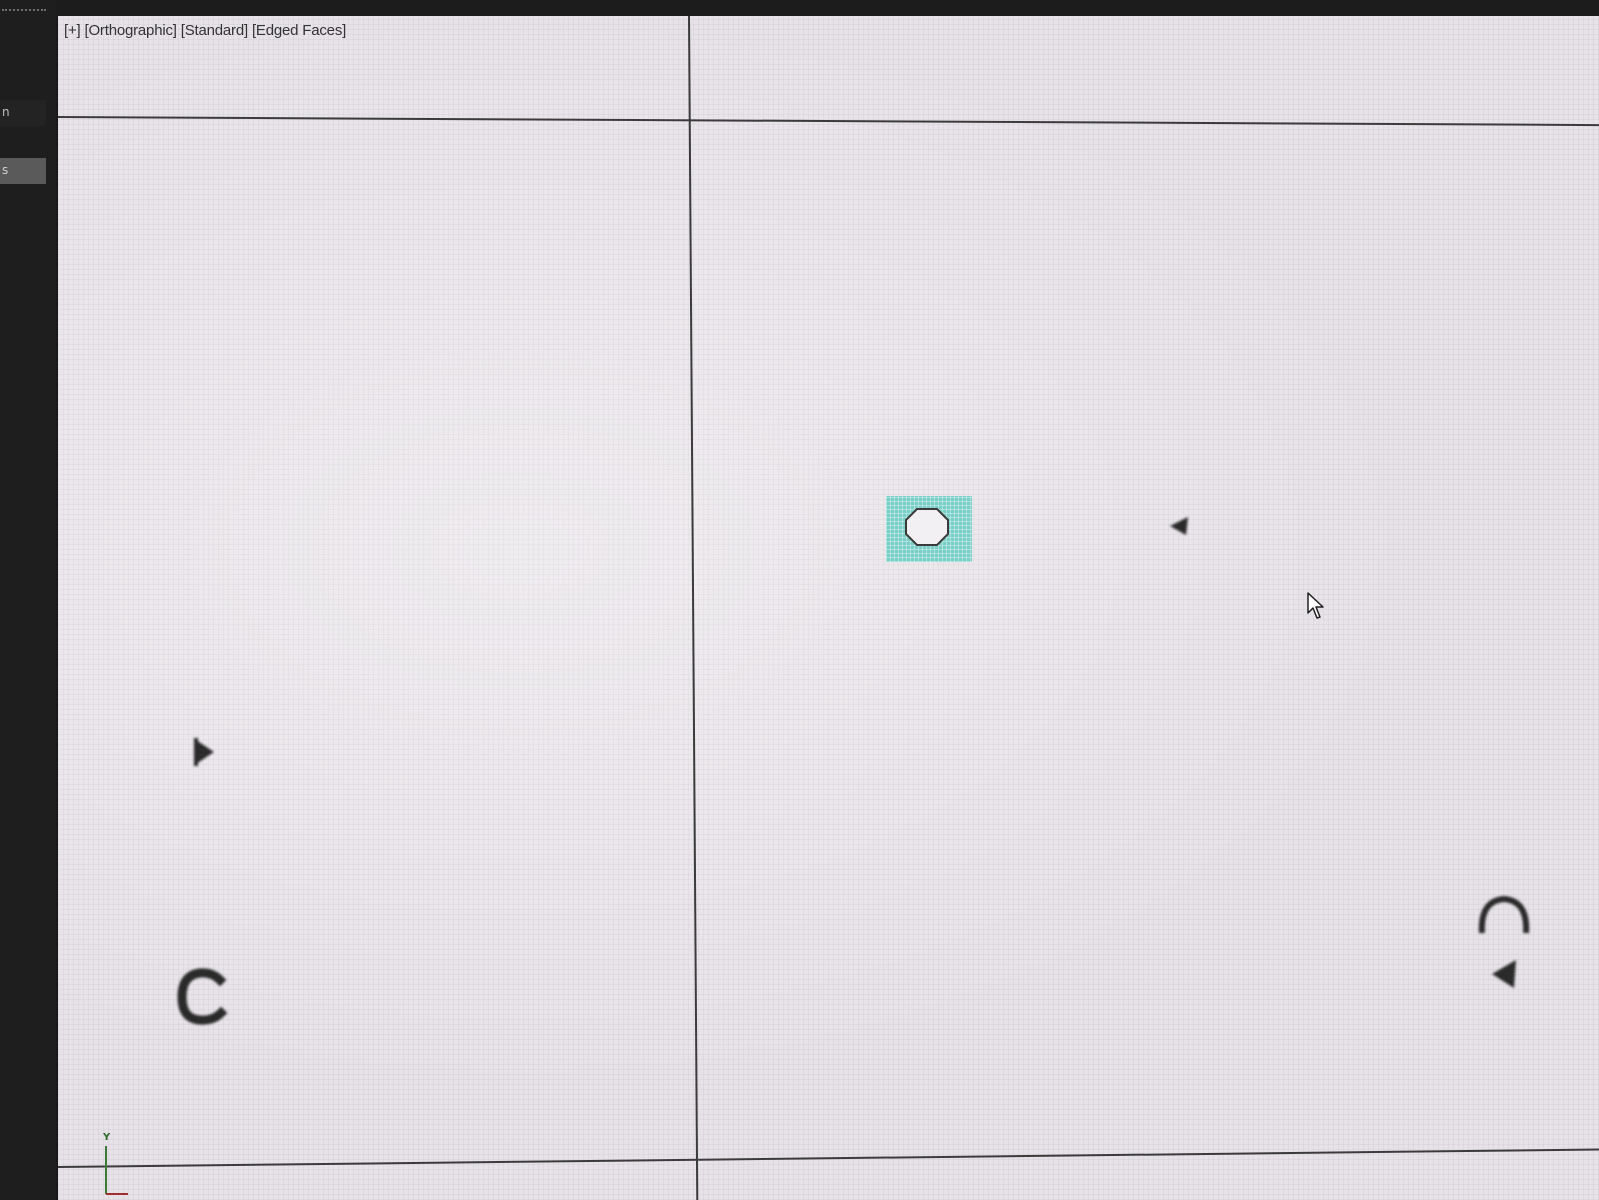  I want to click on viewport-display-menu: [Edged Faces], so click(299, 30).